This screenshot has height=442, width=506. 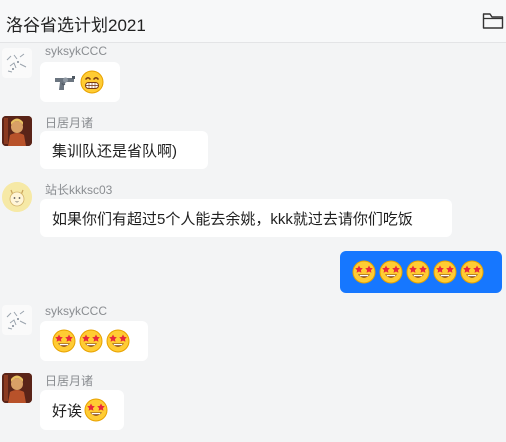 I want to click on message-bubble: 如果你们有超过5个人能去余姚，kkk就过去请你们吃饭, so click(x=246, y=218).